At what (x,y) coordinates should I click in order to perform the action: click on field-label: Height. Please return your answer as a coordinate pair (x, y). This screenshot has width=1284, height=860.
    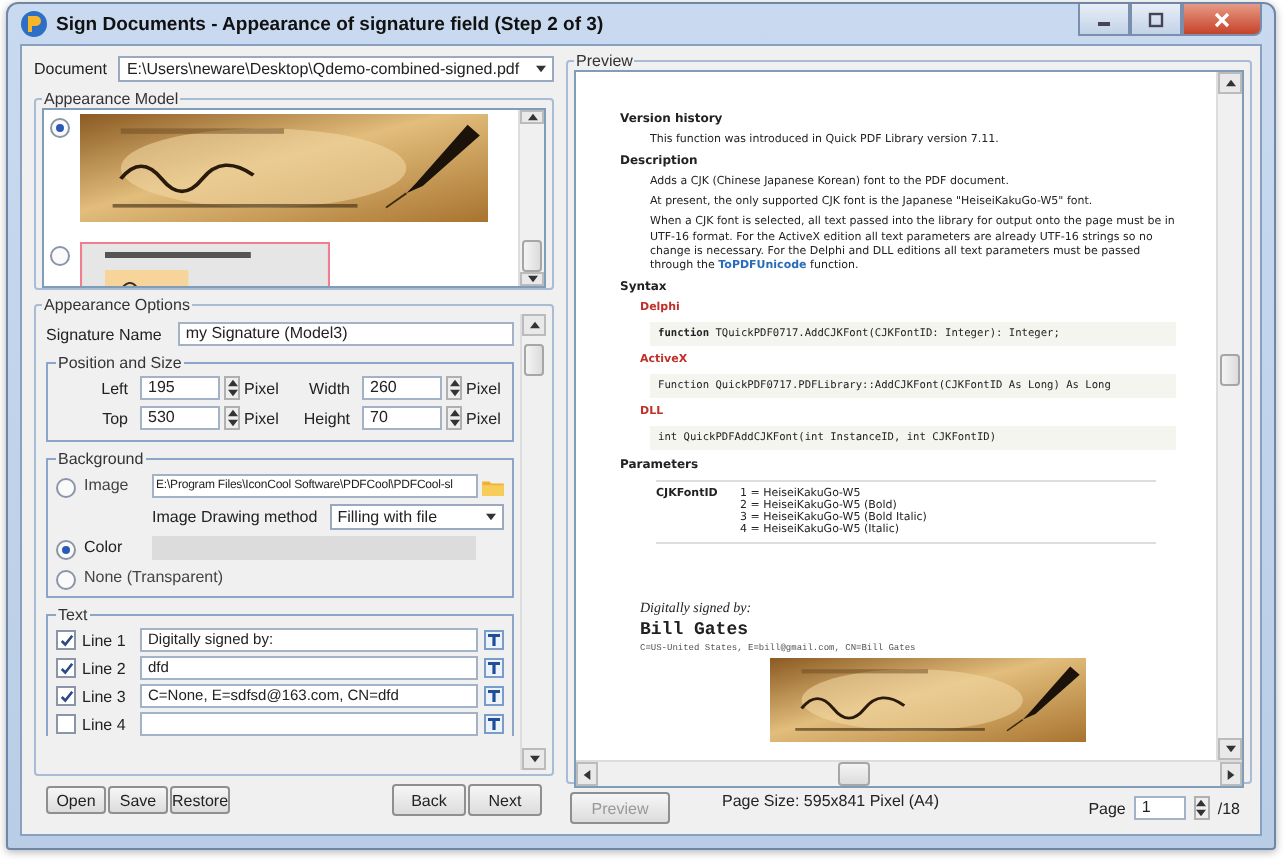
    Looking at the image, I should click on (325, 418).